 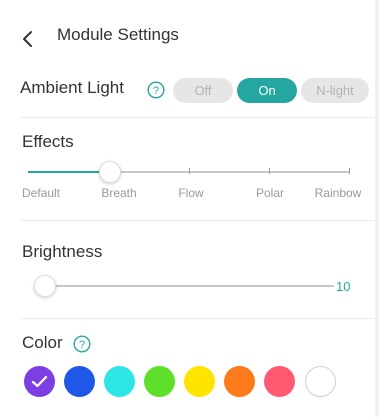 What do you see at coordinates (191, 193) in the screenshot?
I see `effect-option-flow: Flow` at bounding box center [191, 193].